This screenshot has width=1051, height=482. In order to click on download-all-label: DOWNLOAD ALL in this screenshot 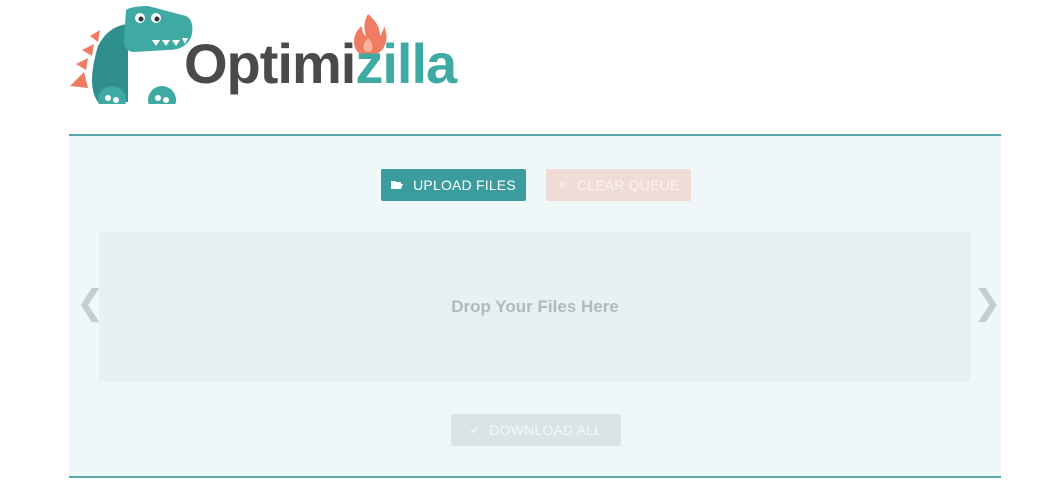, I will do `click(546, 430)`.